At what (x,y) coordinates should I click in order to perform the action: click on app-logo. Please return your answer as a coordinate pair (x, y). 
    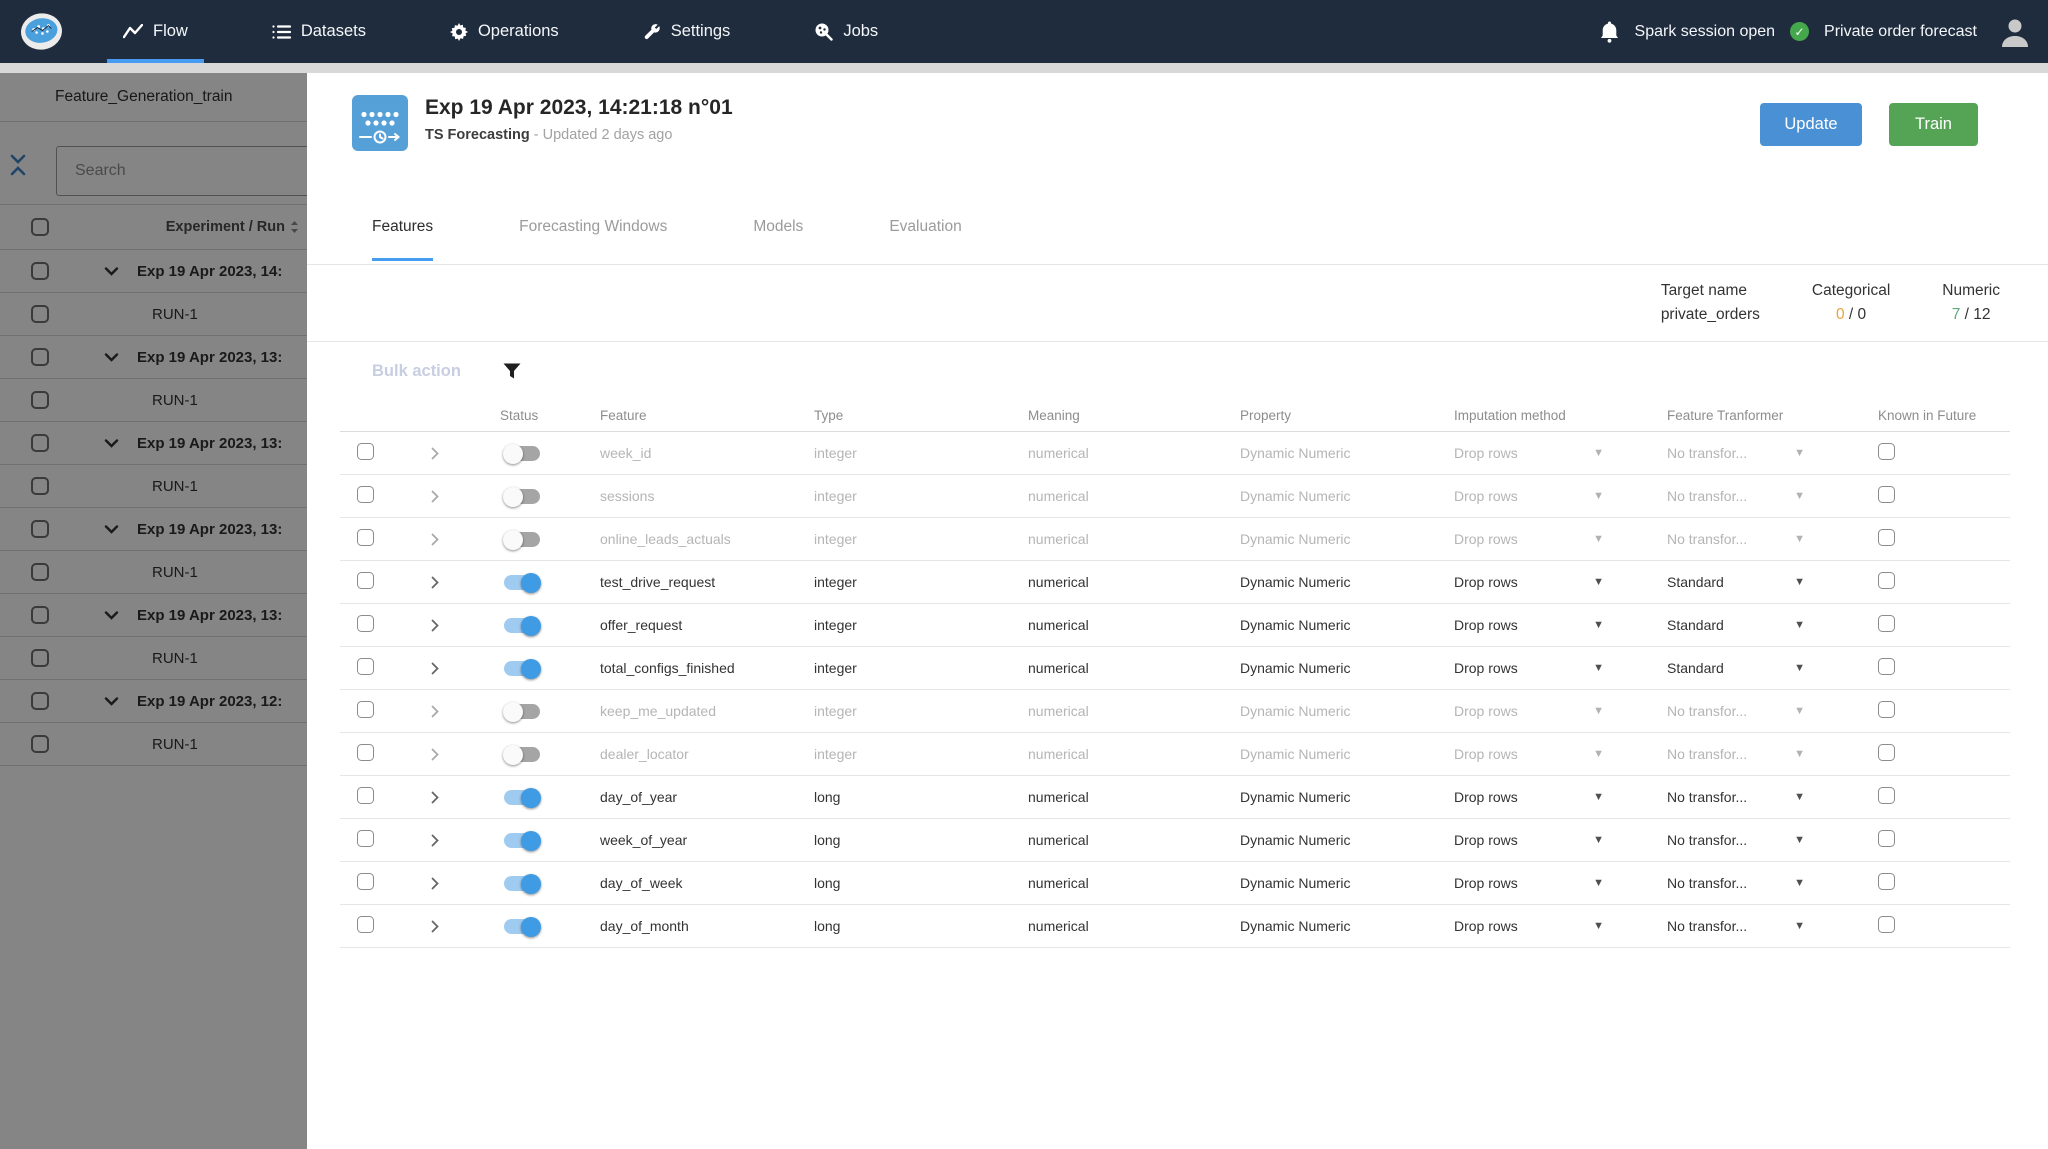
    Looking at the image, I should click on (41, 31).